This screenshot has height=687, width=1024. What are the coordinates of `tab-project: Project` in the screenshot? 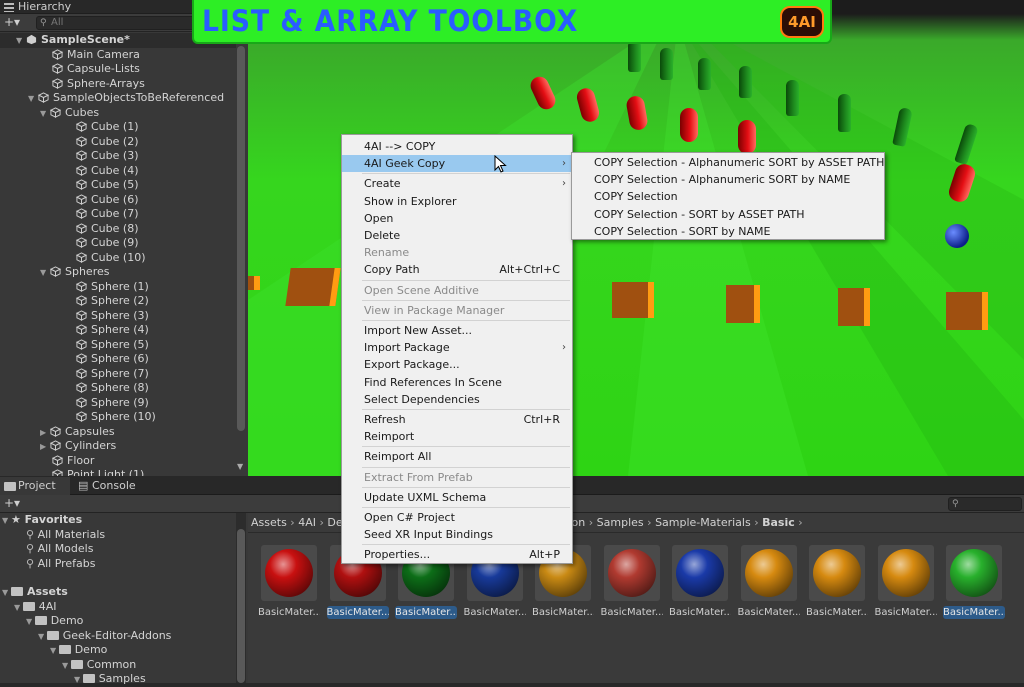 It's located at (35, 486).